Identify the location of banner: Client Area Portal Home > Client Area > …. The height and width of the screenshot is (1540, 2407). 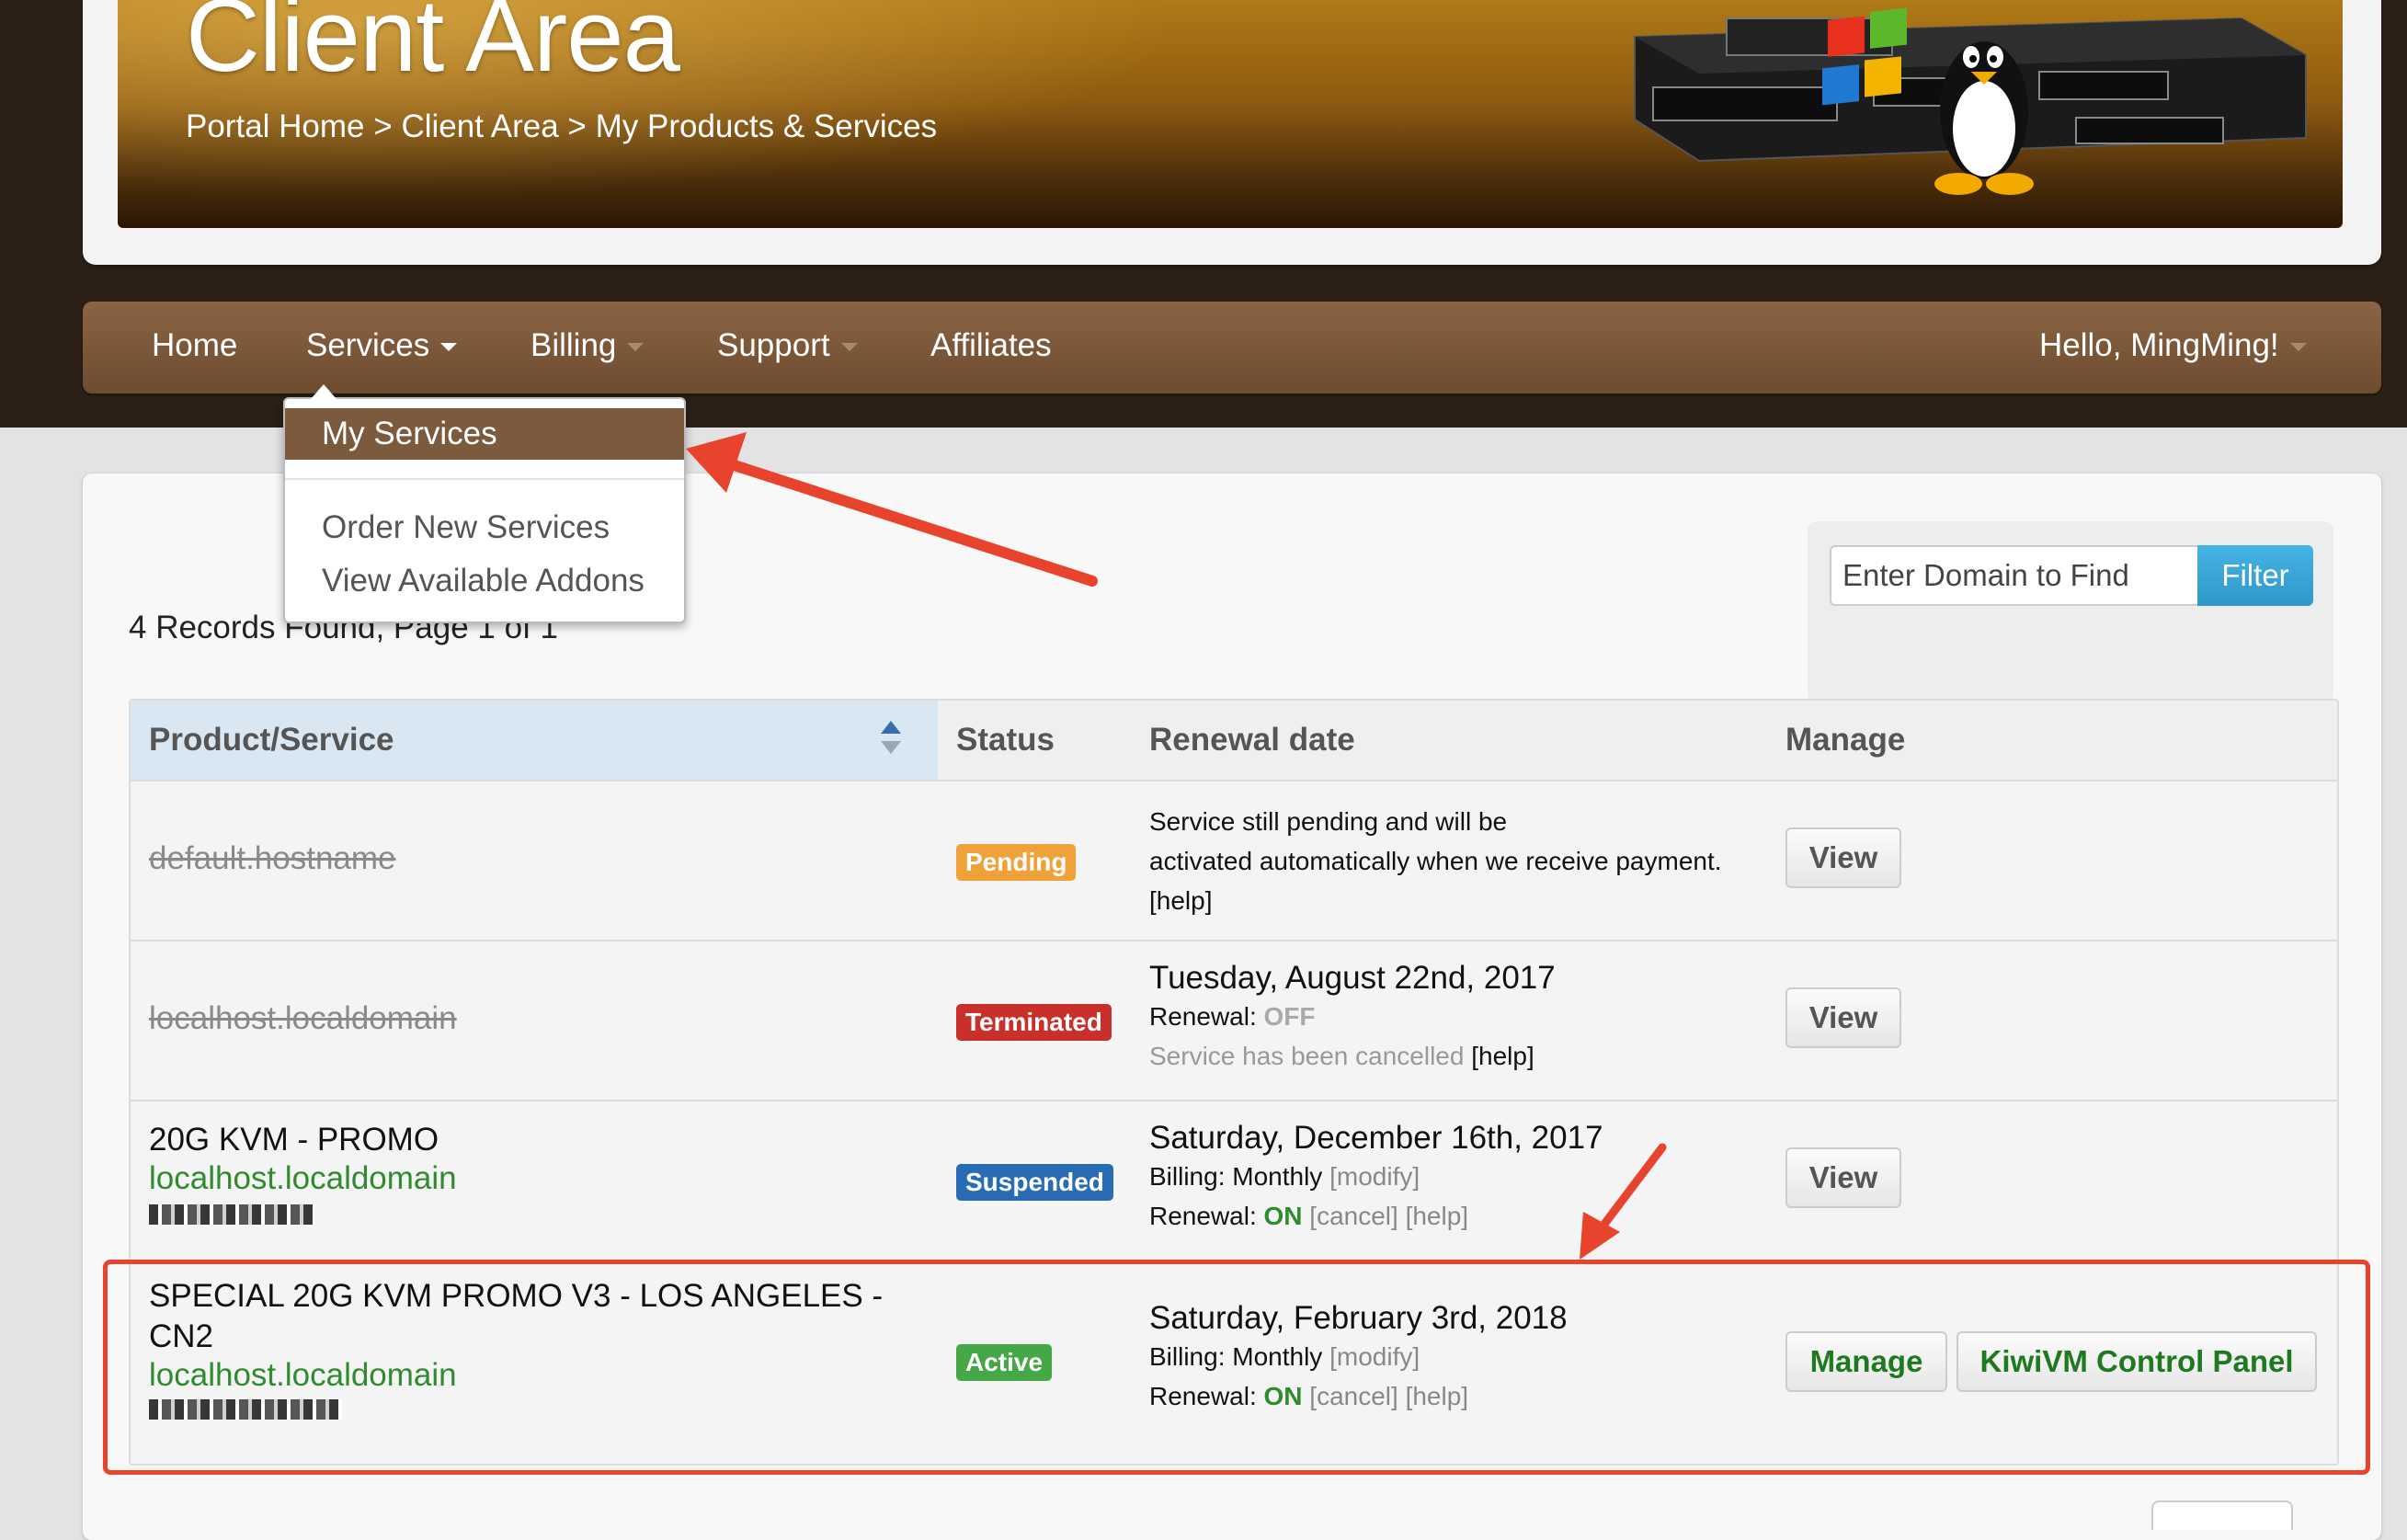
(1230, 114).